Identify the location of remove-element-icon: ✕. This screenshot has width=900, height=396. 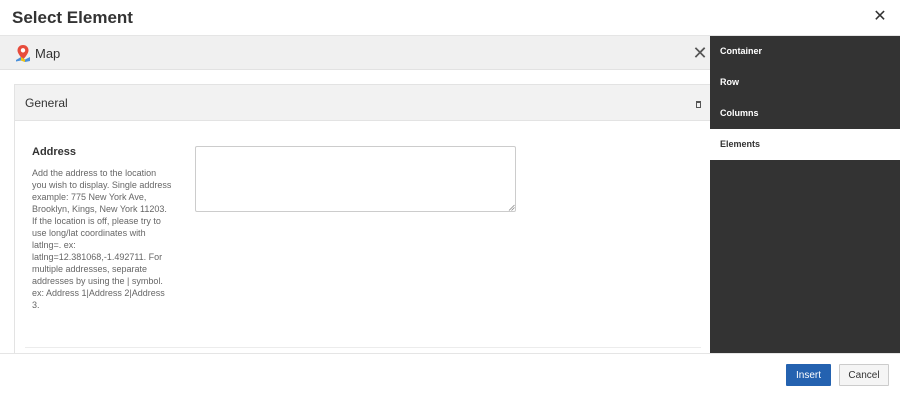
(700, 53).